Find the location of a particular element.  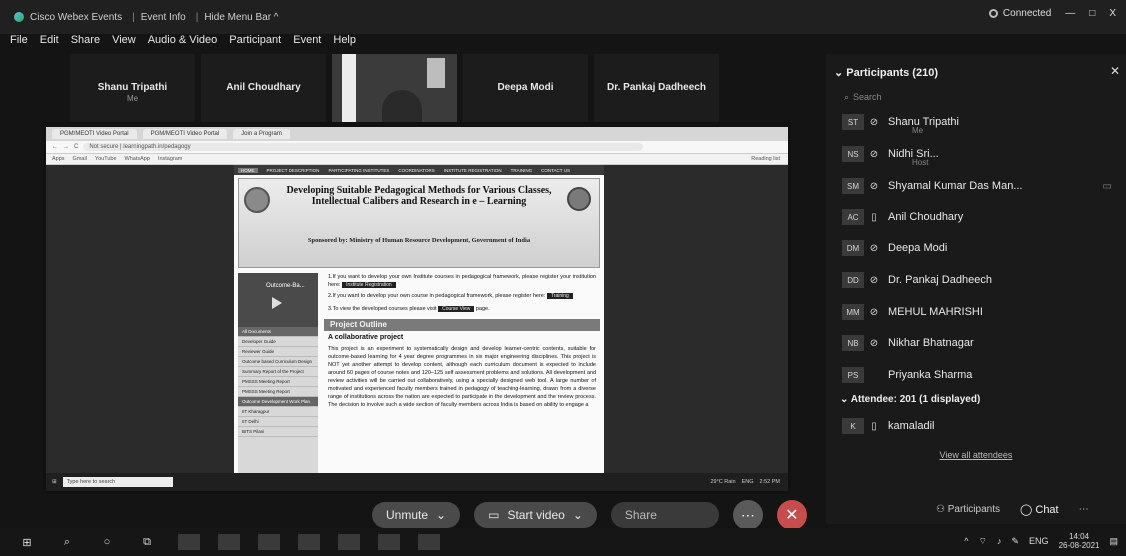

minimize-button: — is located at coordinates (1070, 13).